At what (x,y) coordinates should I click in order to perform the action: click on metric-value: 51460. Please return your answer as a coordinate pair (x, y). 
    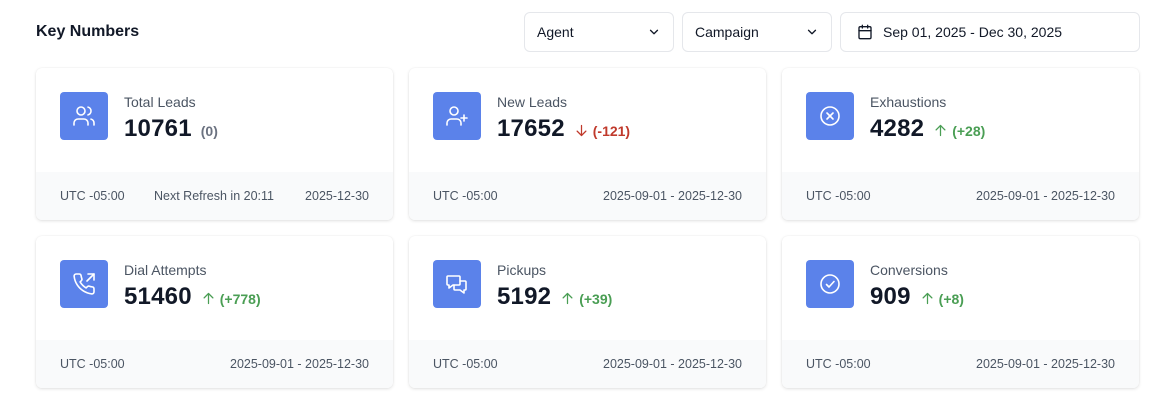
    Looking at the image, I should click on (158, 296).